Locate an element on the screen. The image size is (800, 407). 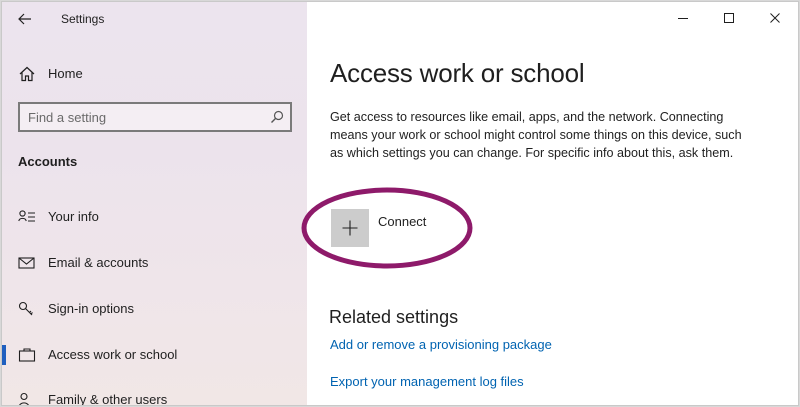
search-box is located at coordinates (155, 117).